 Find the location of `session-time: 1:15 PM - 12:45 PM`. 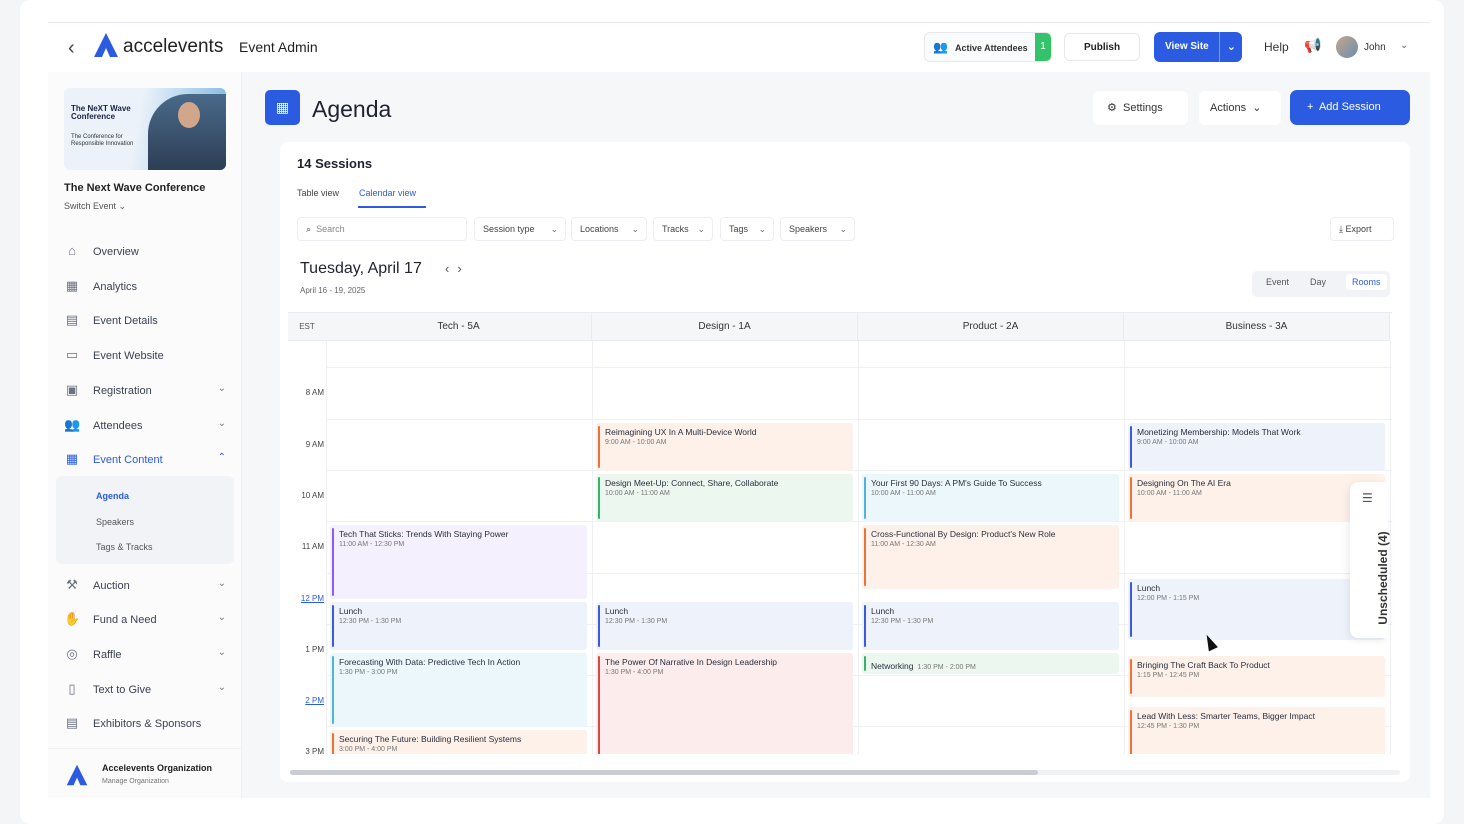

session-time: 1:15 PM - 12:45 PM is located at coordinates (1168, 675).